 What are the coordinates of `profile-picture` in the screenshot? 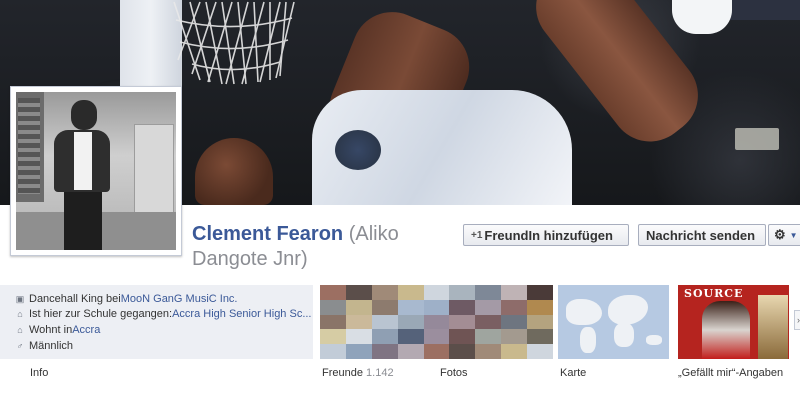 It's located at (96, 171).